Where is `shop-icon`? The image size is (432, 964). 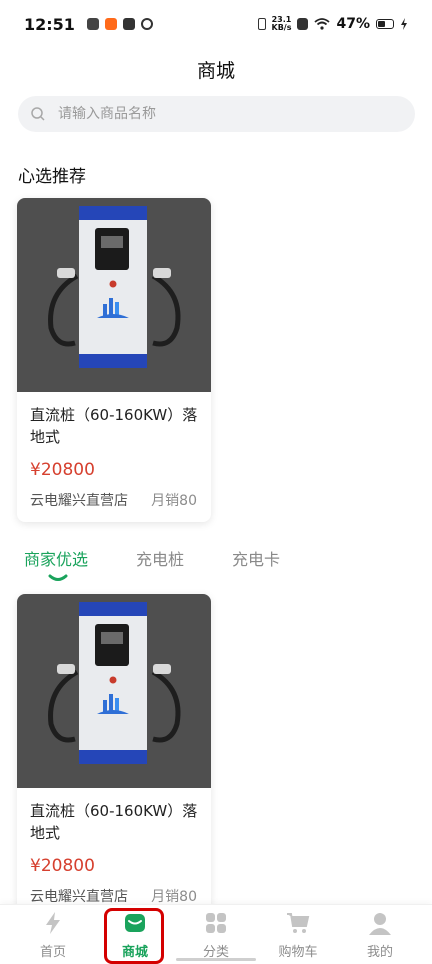
shop-icon is located at coordinates (135, 923).